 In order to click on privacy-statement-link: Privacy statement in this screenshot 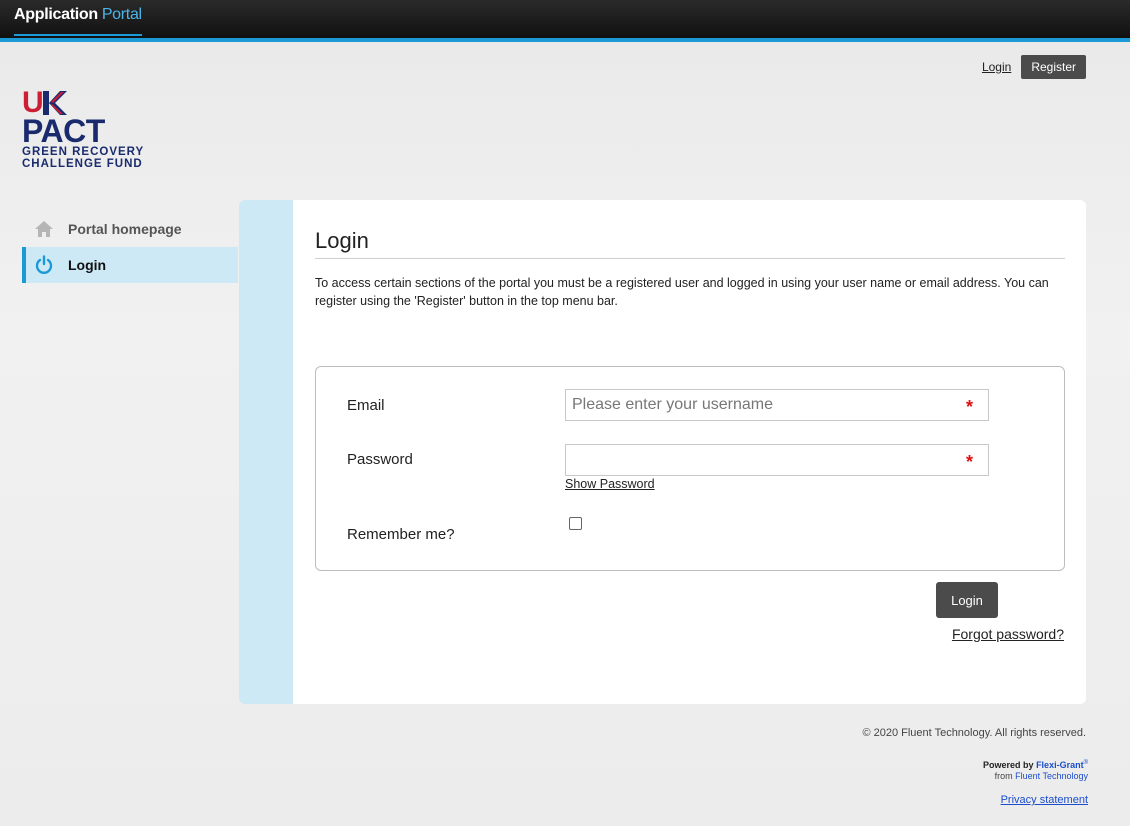, I will do `click(1044, 800)`.